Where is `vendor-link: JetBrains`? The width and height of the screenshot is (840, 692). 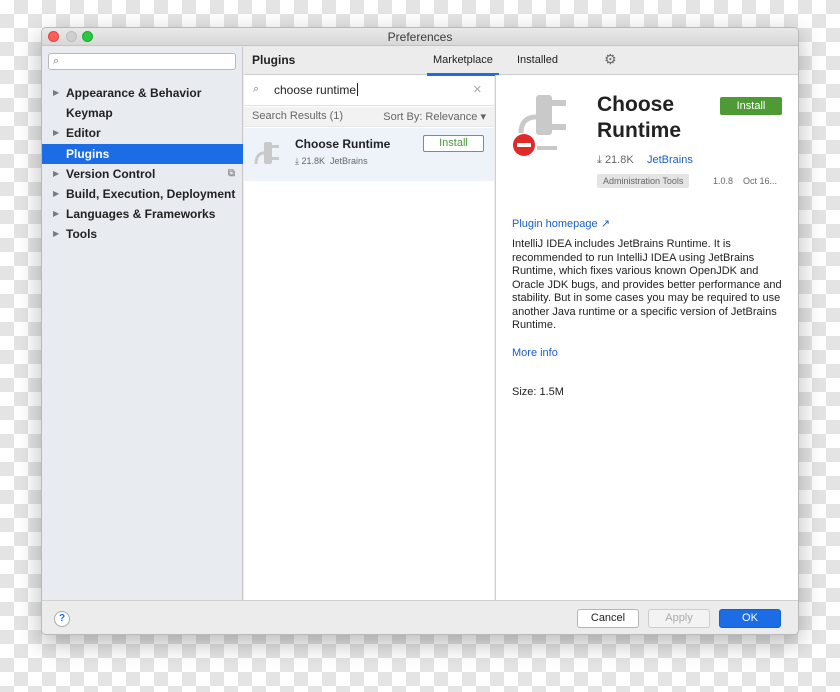
vendor-link: JetBrains is located at coordinates (670, 160).